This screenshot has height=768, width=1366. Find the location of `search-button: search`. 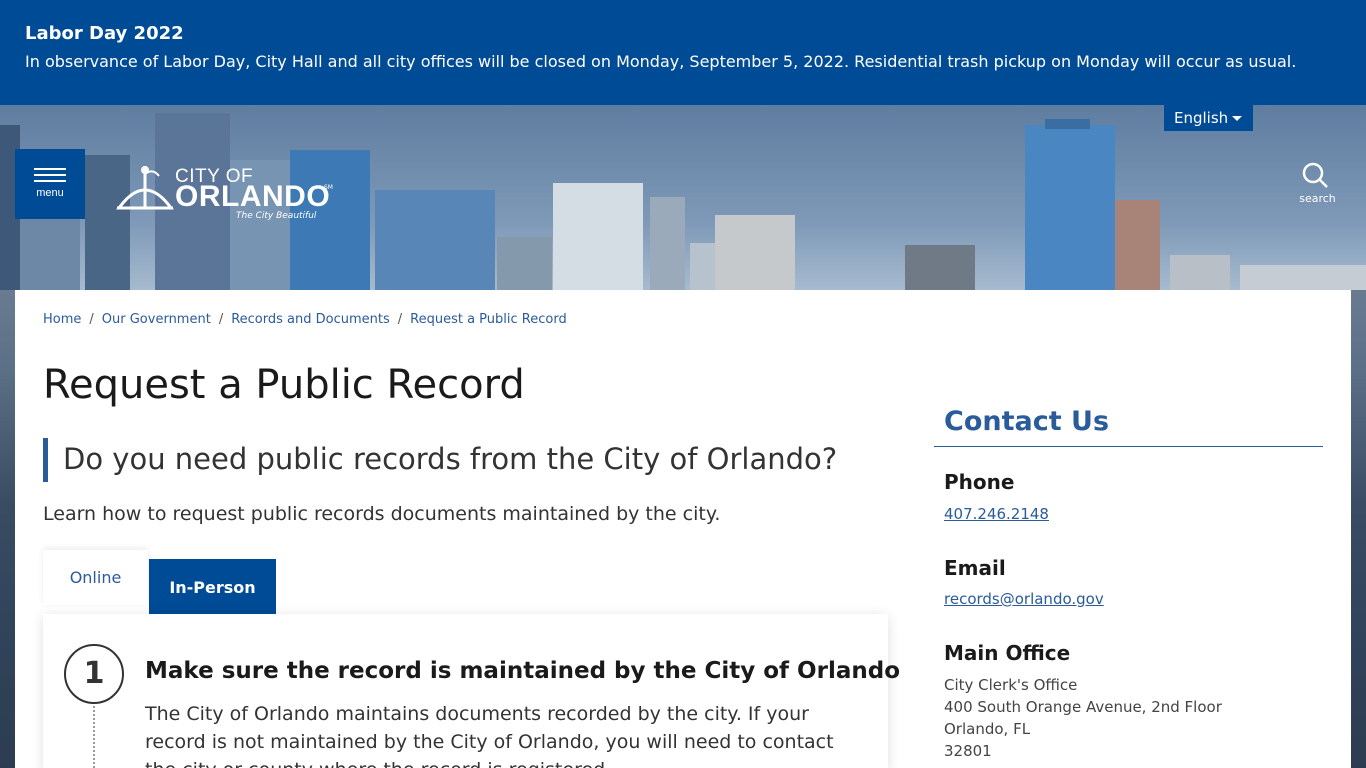

search-button: search is located at coordinates (1317, 187).